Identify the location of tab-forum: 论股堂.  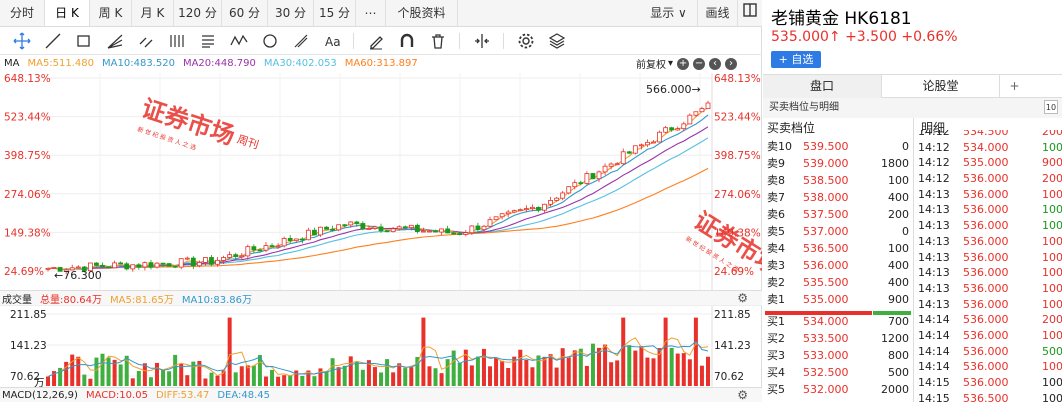
(940, 86).